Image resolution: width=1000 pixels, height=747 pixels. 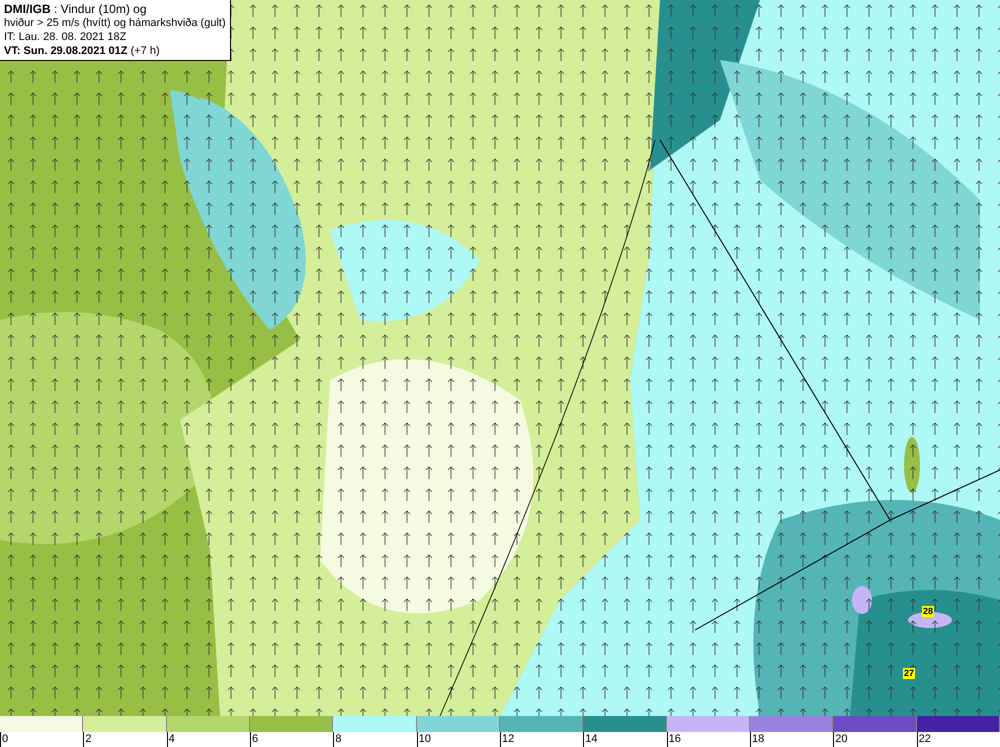 What do you see at coordinates (841, 739) in the screenshot?
I see `legend-label: 20` at bounding box center [841, 739].